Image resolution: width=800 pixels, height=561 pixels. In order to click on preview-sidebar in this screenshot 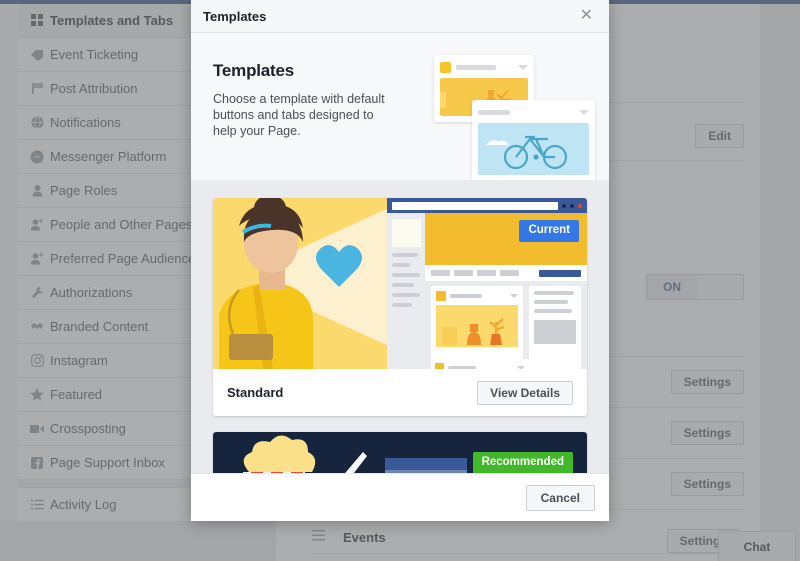, I will do `click(555, 327)`.